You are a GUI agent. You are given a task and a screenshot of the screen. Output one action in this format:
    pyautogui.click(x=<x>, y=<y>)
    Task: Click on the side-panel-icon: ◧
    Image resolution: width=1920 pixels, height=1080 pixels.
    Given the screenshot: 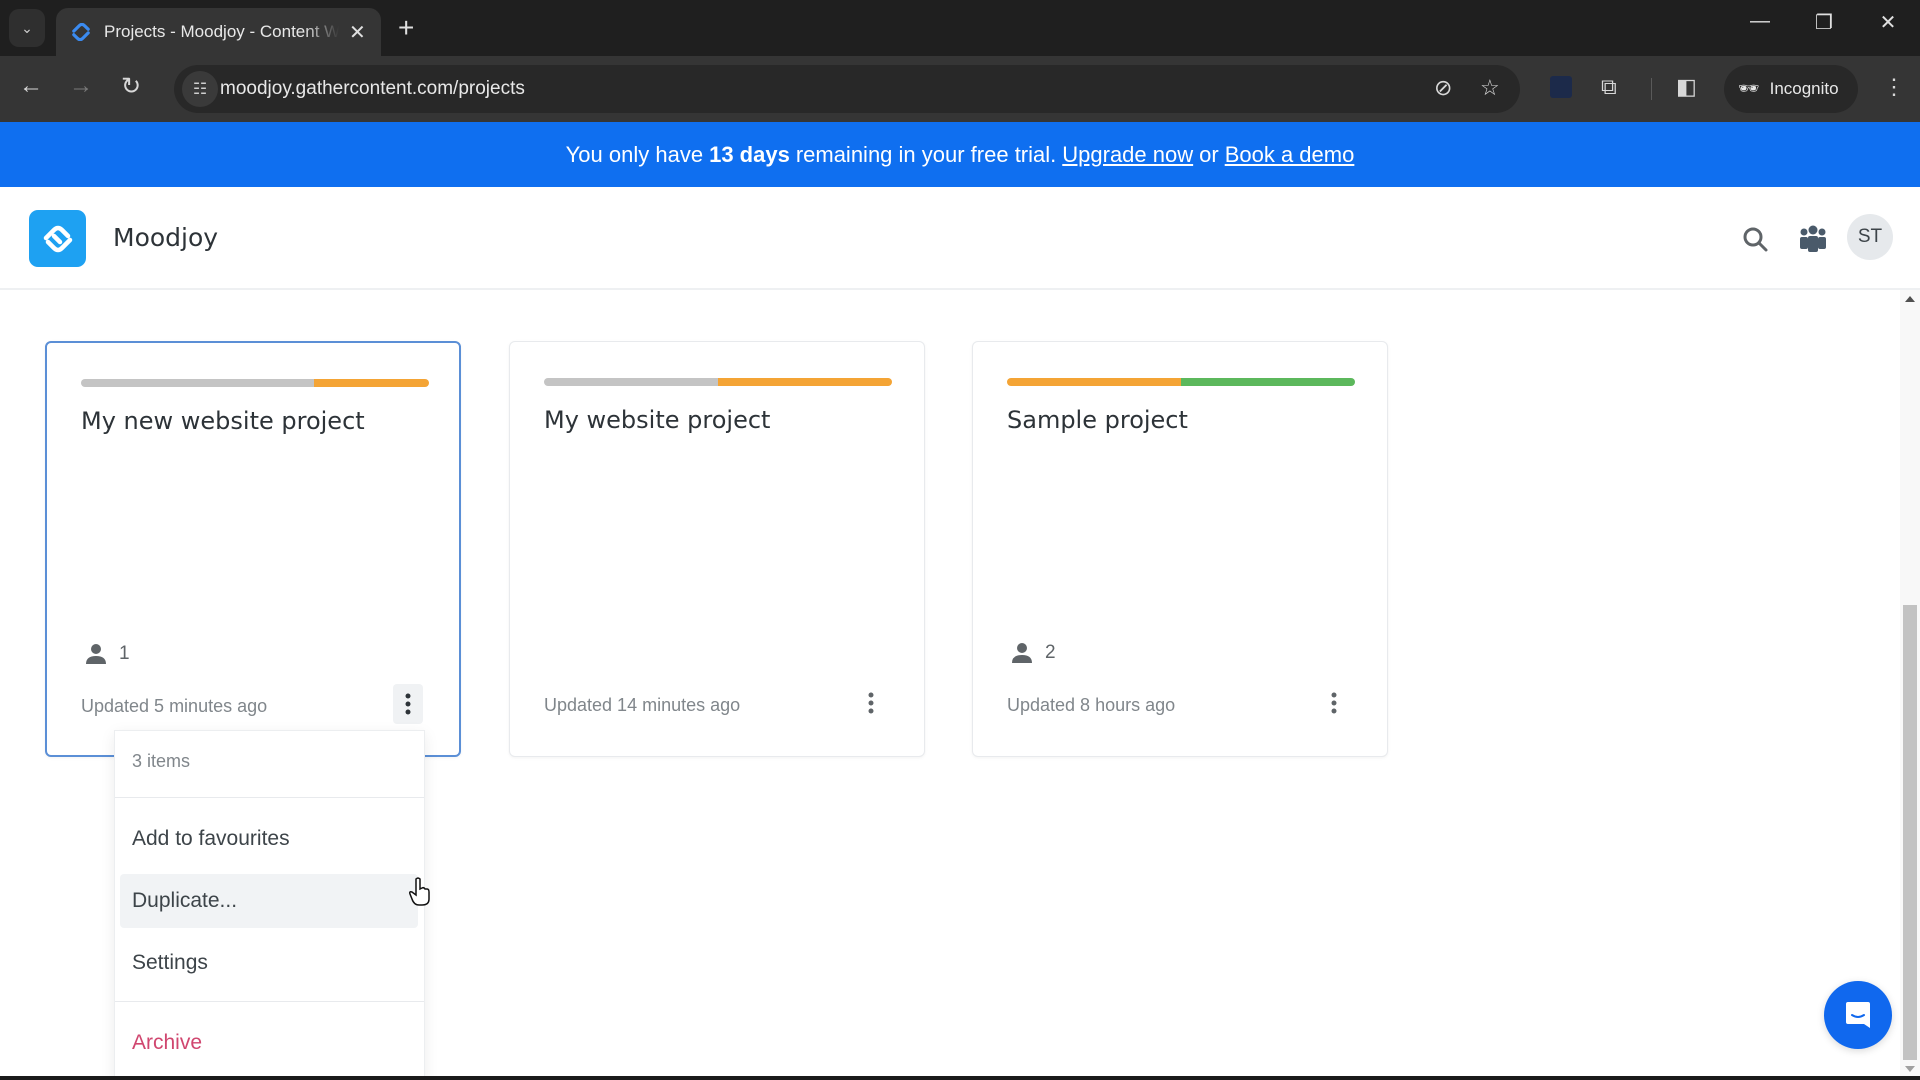 What is the action you would take?
    pyautogui.click(x=1686, y=87)
    